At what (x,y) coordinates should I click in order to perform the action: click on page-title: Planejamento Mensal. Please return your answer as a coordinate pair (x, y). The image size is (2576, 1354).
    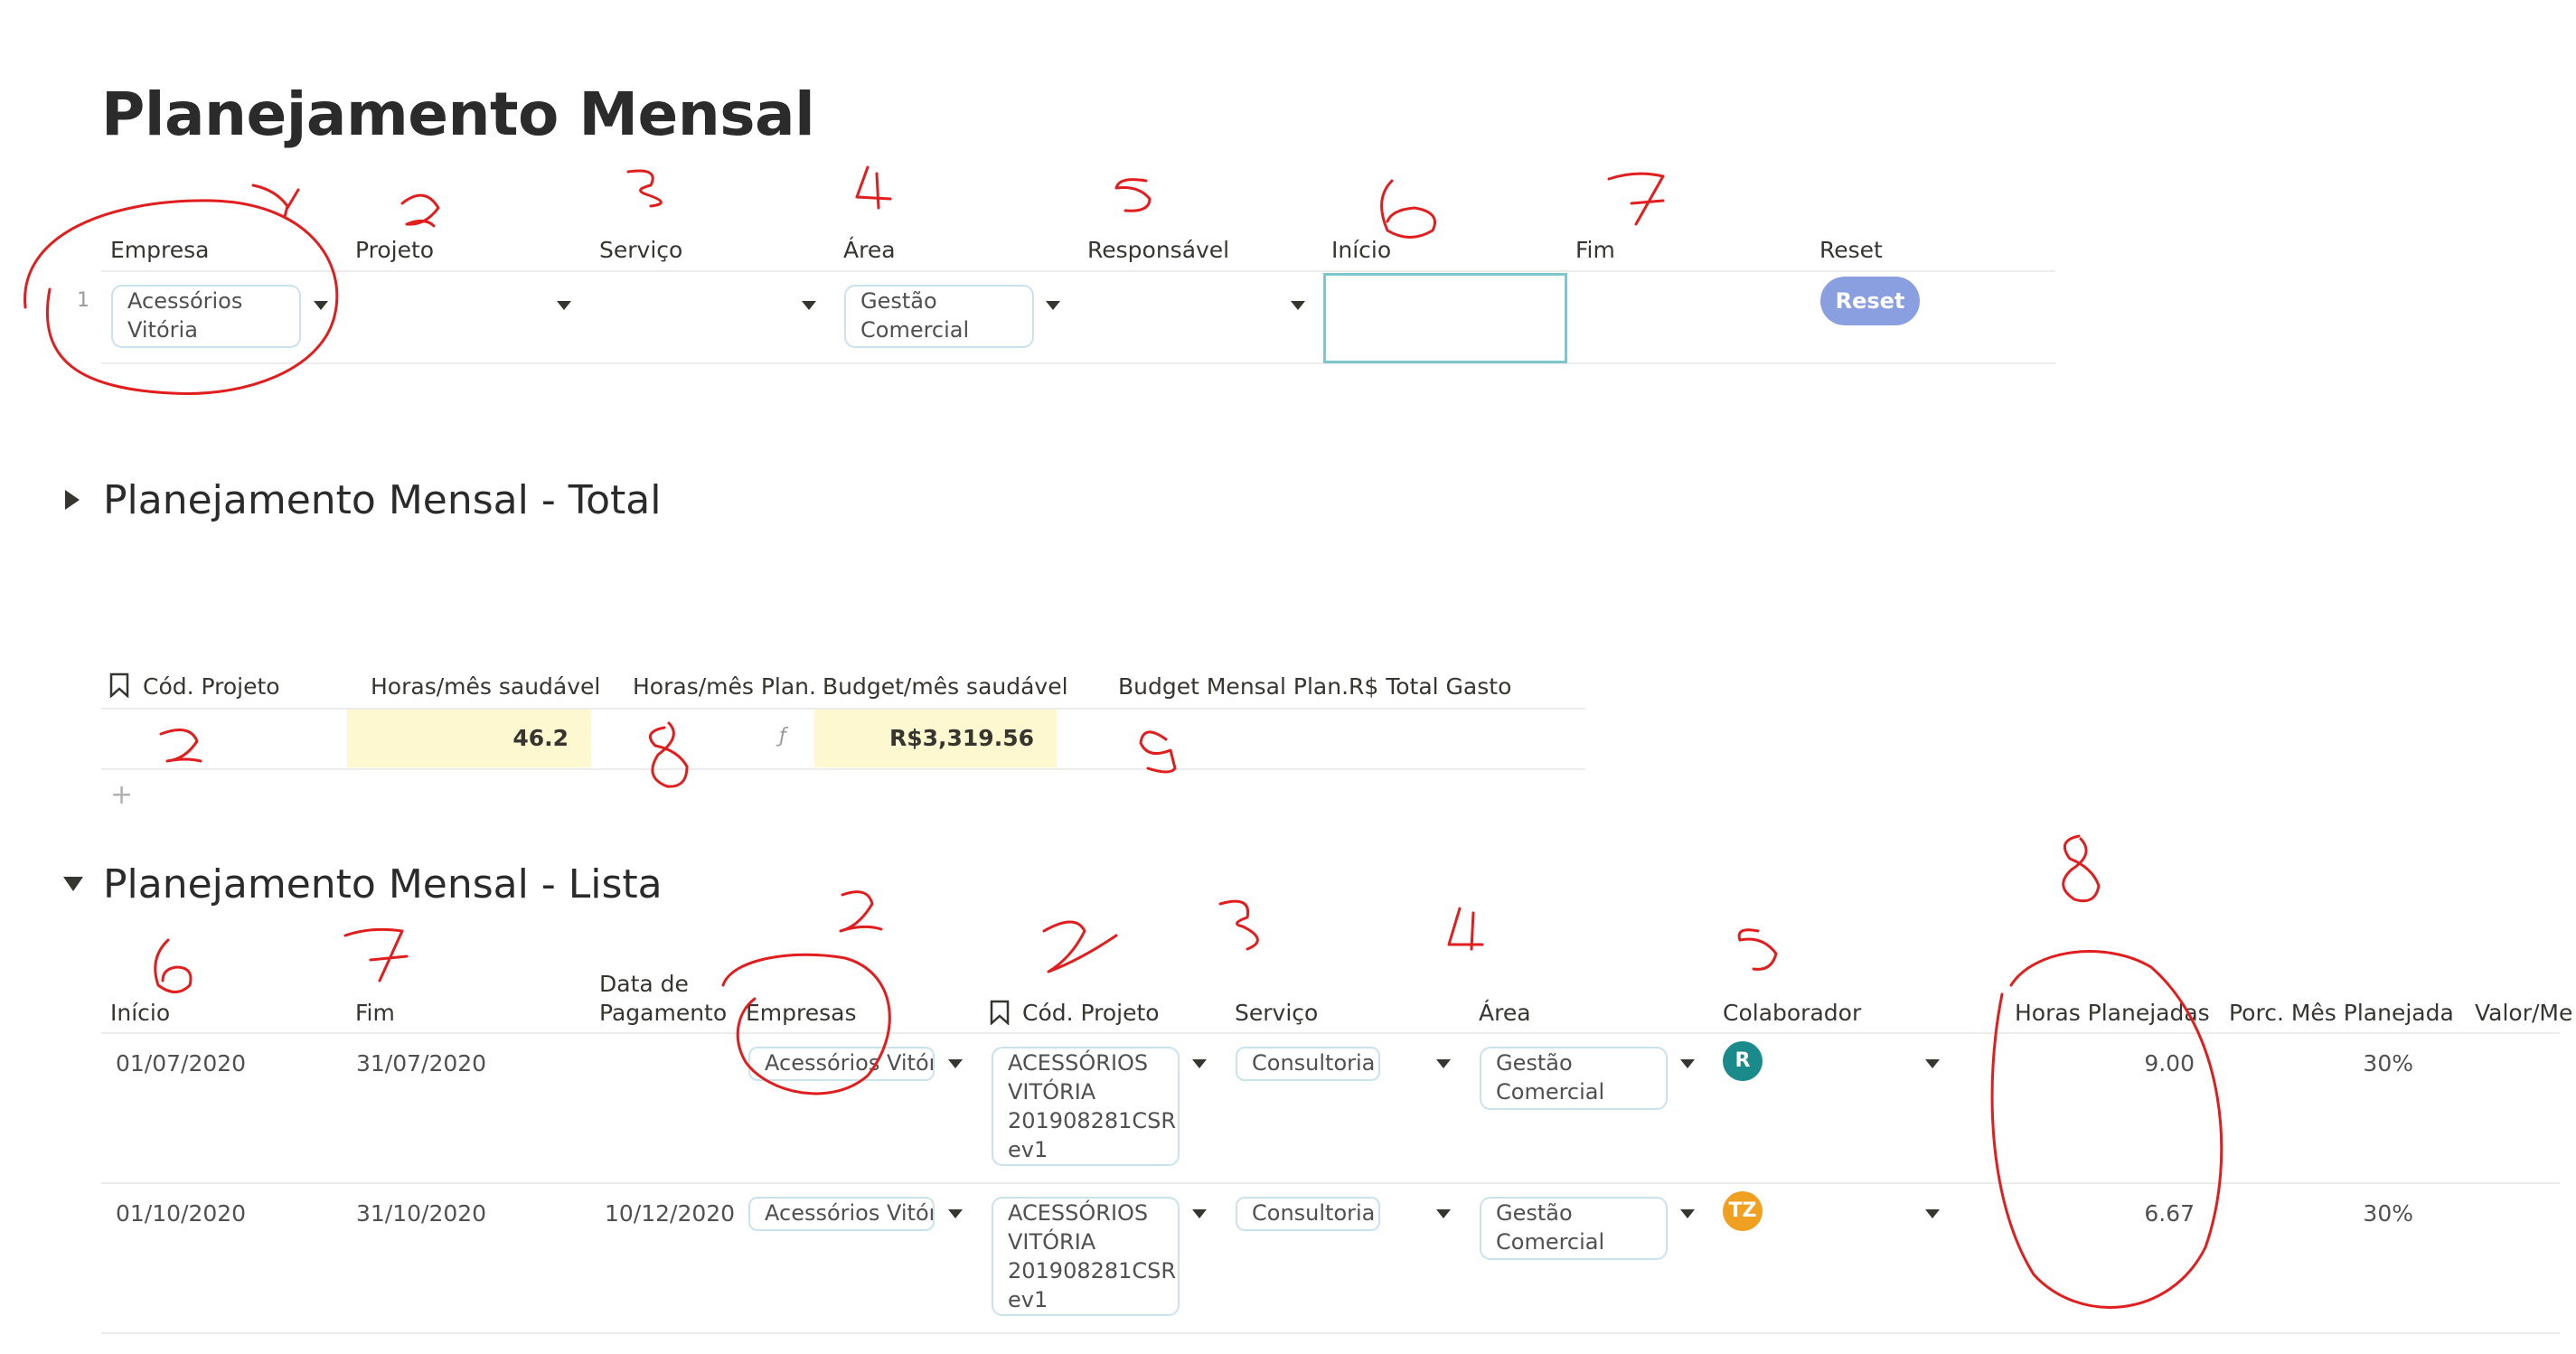
    Looking at the image, I should click on (458, 114).